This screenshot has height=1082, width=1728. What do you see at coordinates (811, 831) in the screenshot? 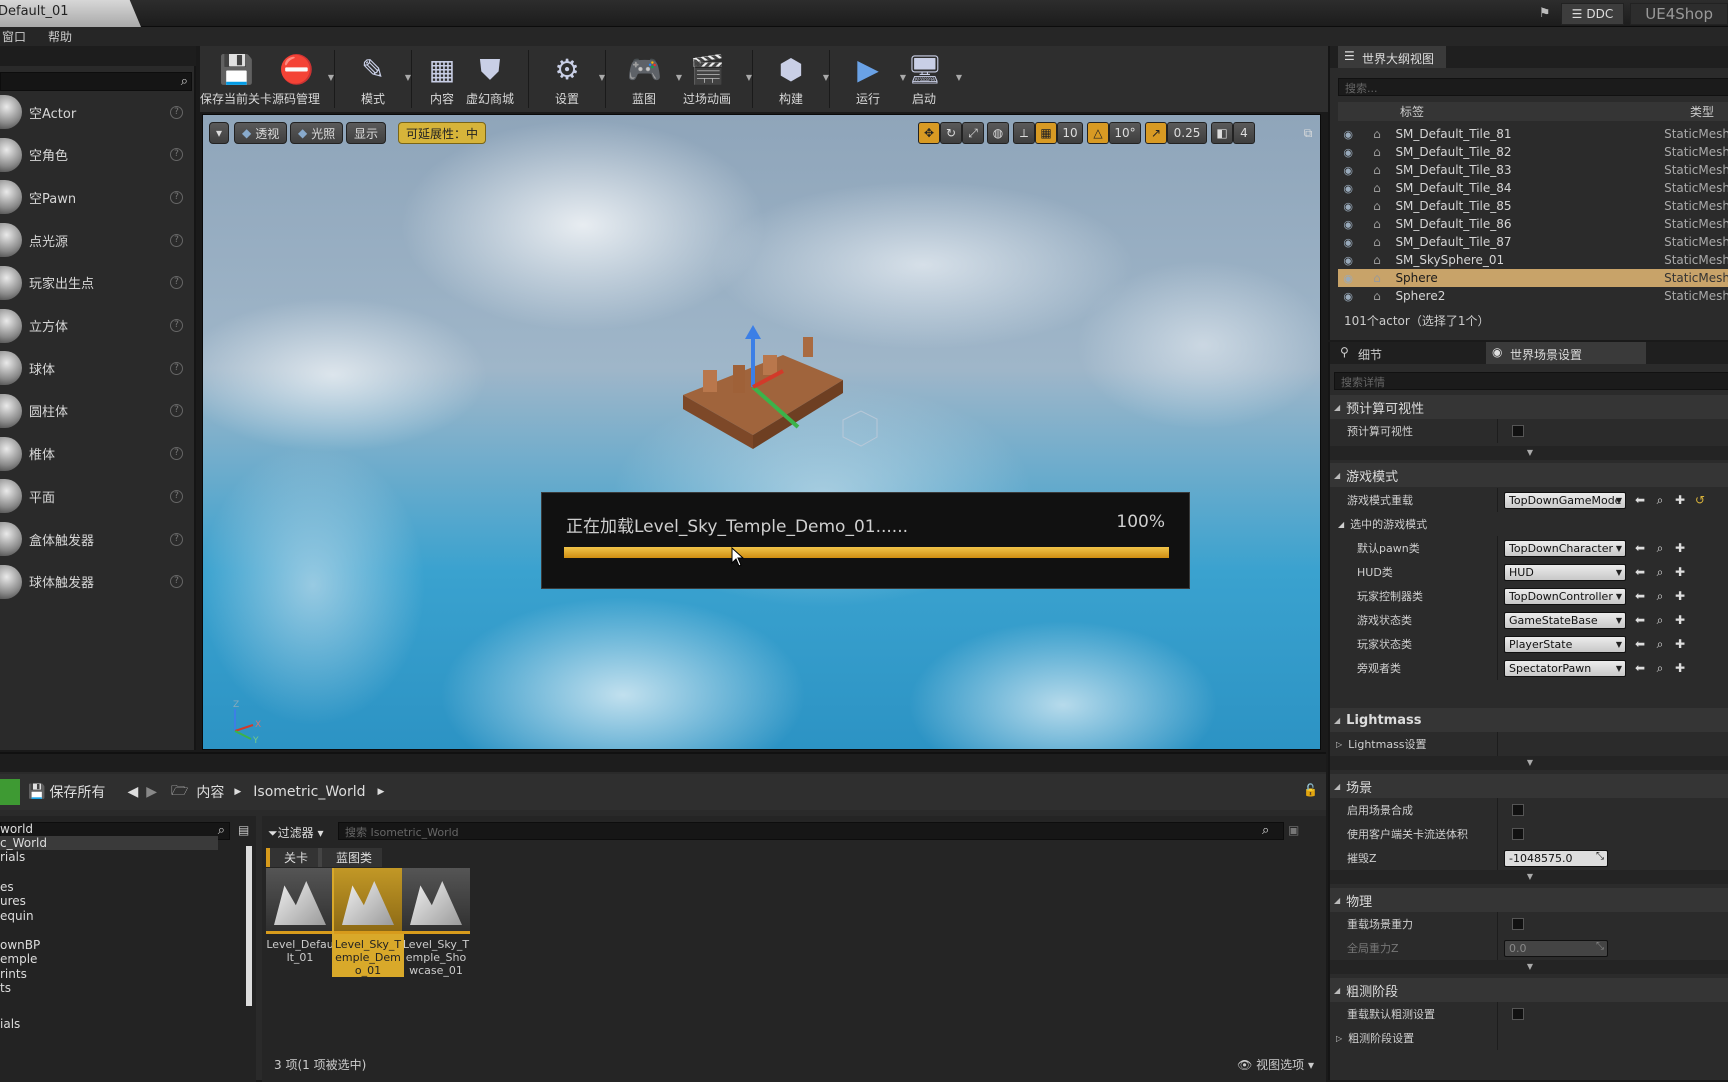
I see `asset-search-input: 搜索 Isometric_World` at bounding box center [811, 831].